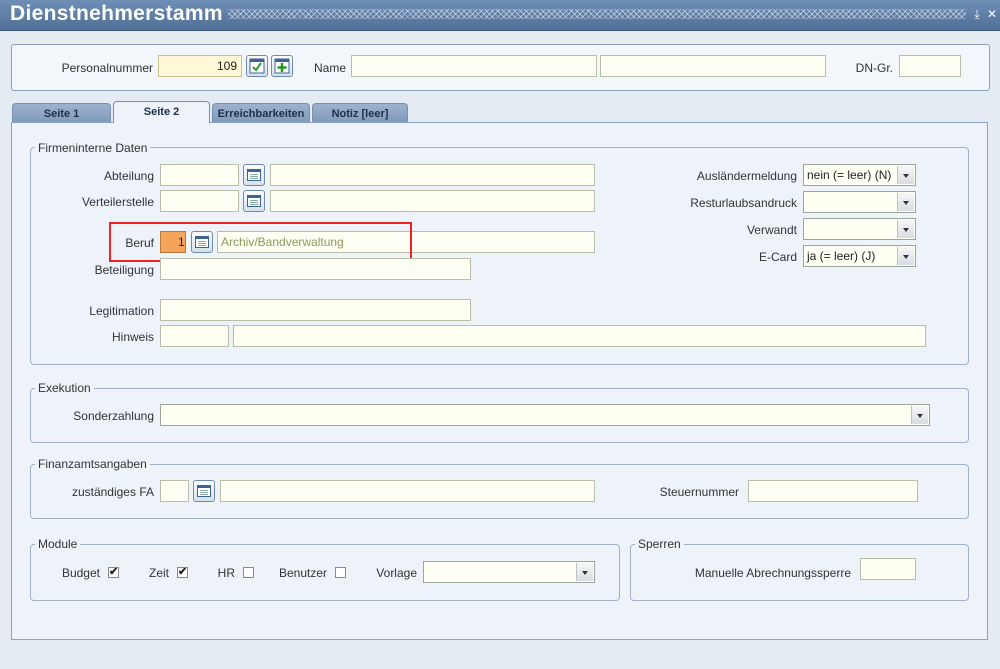 The height and width of the screenshot is (669, 1000). What do you see at coordinates (61, 113) in the screenshot?
I see `tab-seite-1: Seite 1` at bounding box center [61, 113].